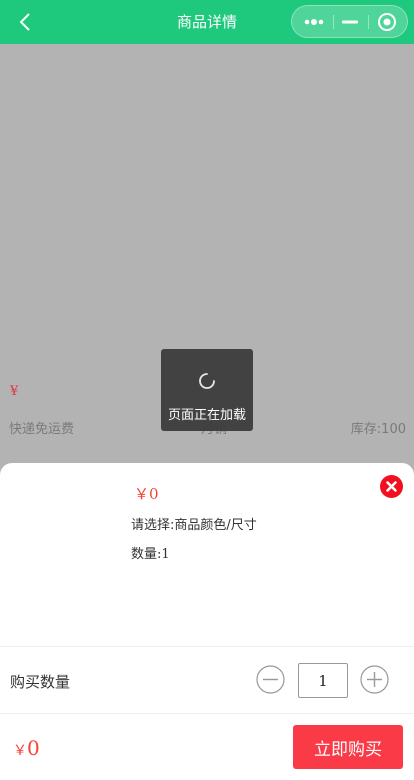 The height and width of the screenshot is (780, 414). Describe the element at coordinates (270, 679) in the screenshot. I see `minus-circle-icon` at that location.